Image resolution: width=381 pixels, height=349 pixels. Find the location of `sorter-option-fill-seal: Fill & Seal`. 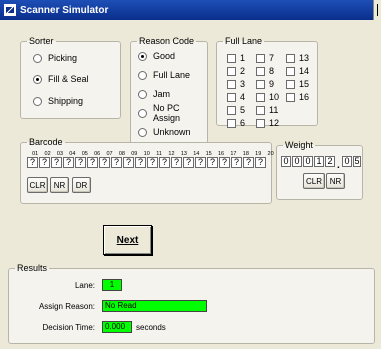

sorter-option-fill-seal: Fill & Seal is located at coordinates (61, 79).